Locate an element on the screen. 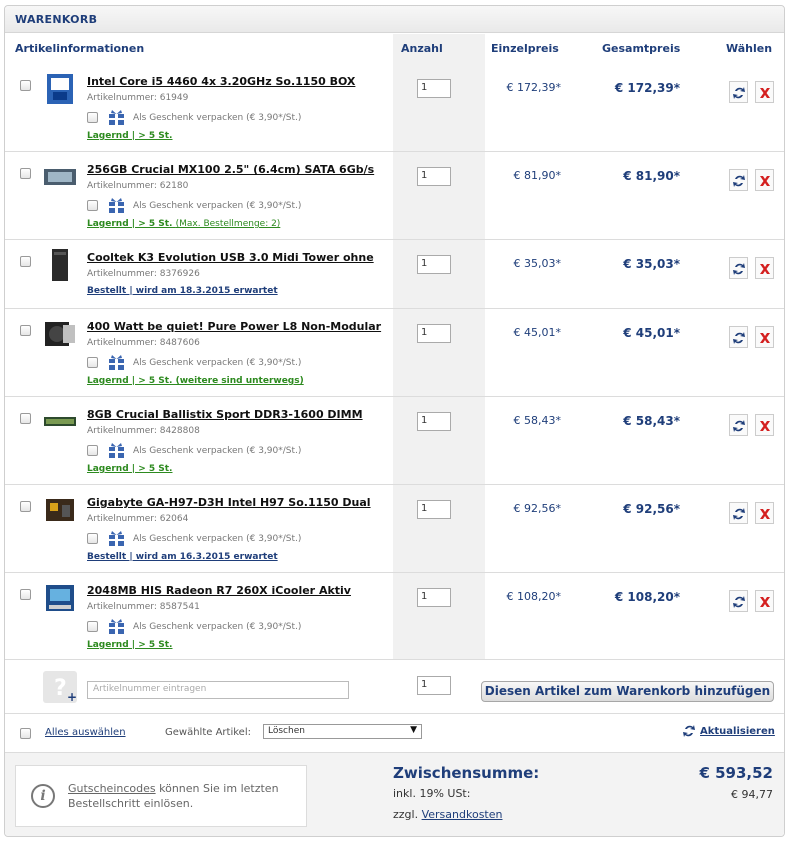  item-title-link: 2048MB HIS Radeon R7 260X iCooler Aktiv is located at coordinates (219, 590).